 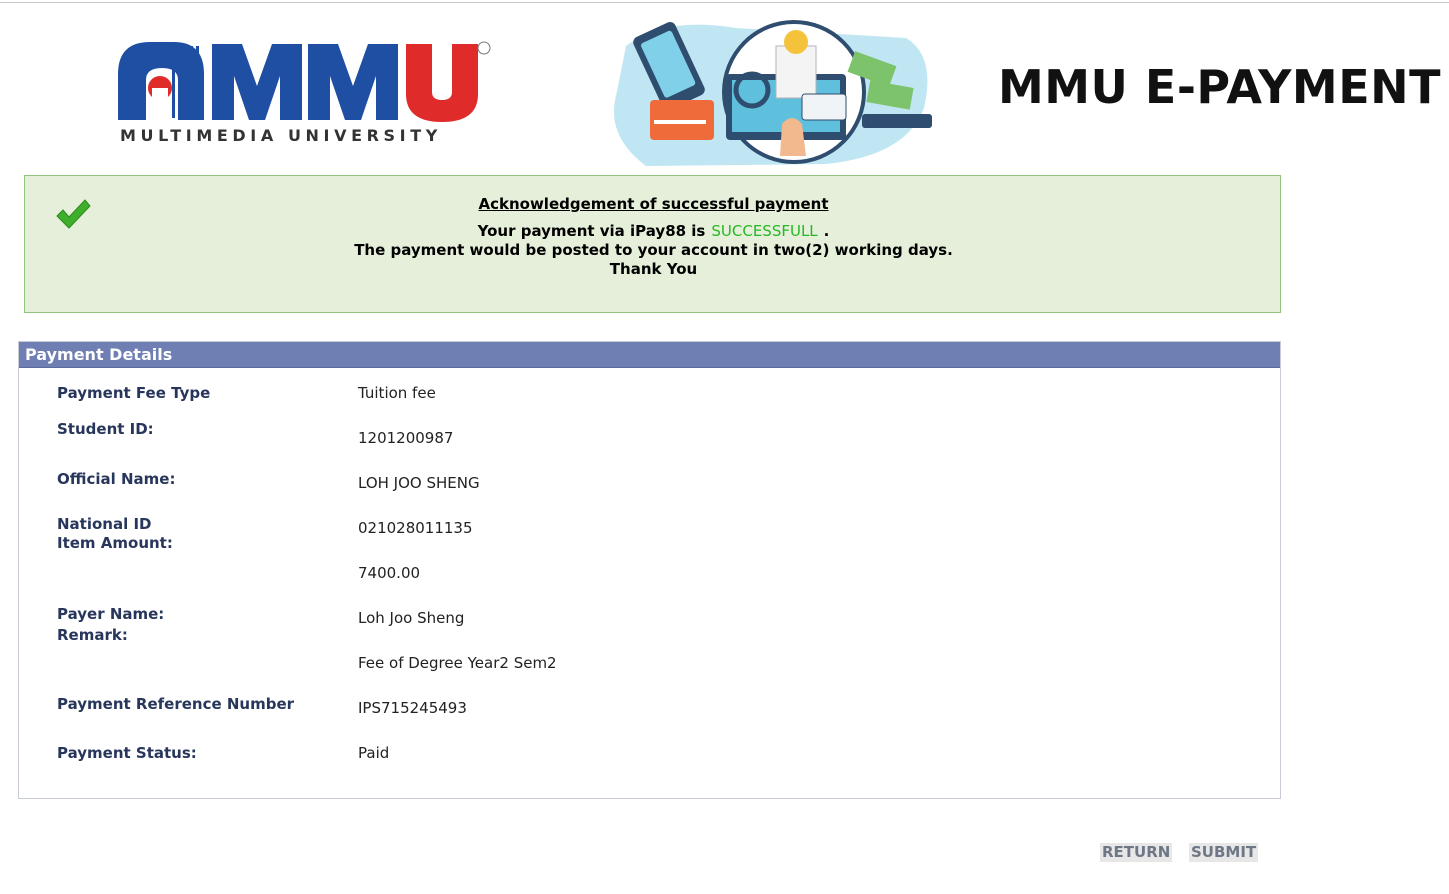 I want to click on mmu-logo: MULTIMEDIA UNIVERSITY, so click(x=304, y=93).